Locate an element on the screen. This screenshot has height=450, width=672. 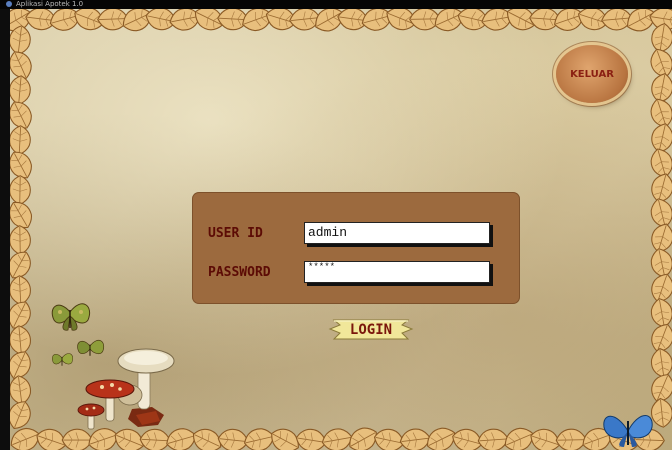
user-id-label: USER ID is located at coordinates (235, 233).